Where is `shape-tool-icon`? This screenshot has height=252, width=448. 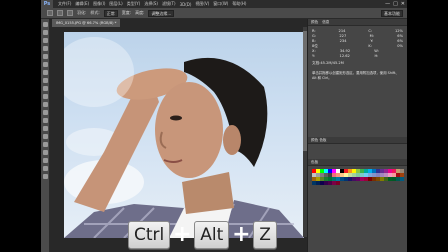 shape-tool-icon is located at coordinates (45, 160).